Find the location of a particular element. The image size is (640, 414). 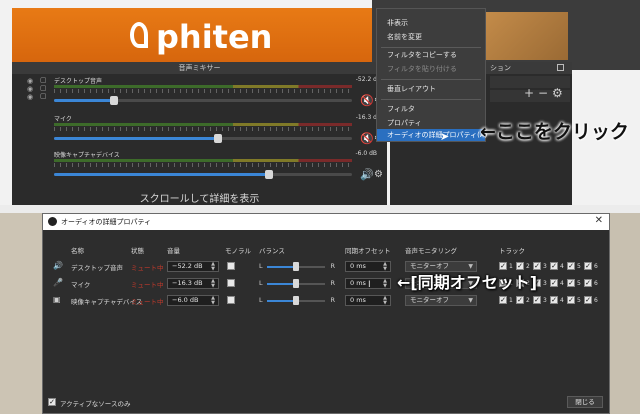

volume-value: −6.0 dB is located at coordinates (185, 300).